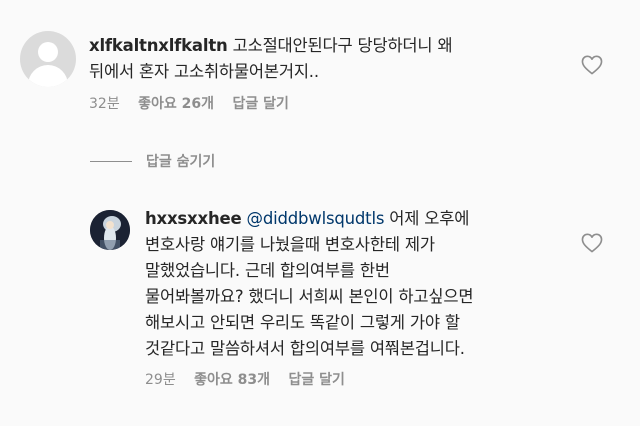  Describe the element at coordinates (302, 322) in the screenshot. I see `comment-line: 해보시고 안되면 우리도 똑같이 그렇게 가야 할` at that location.